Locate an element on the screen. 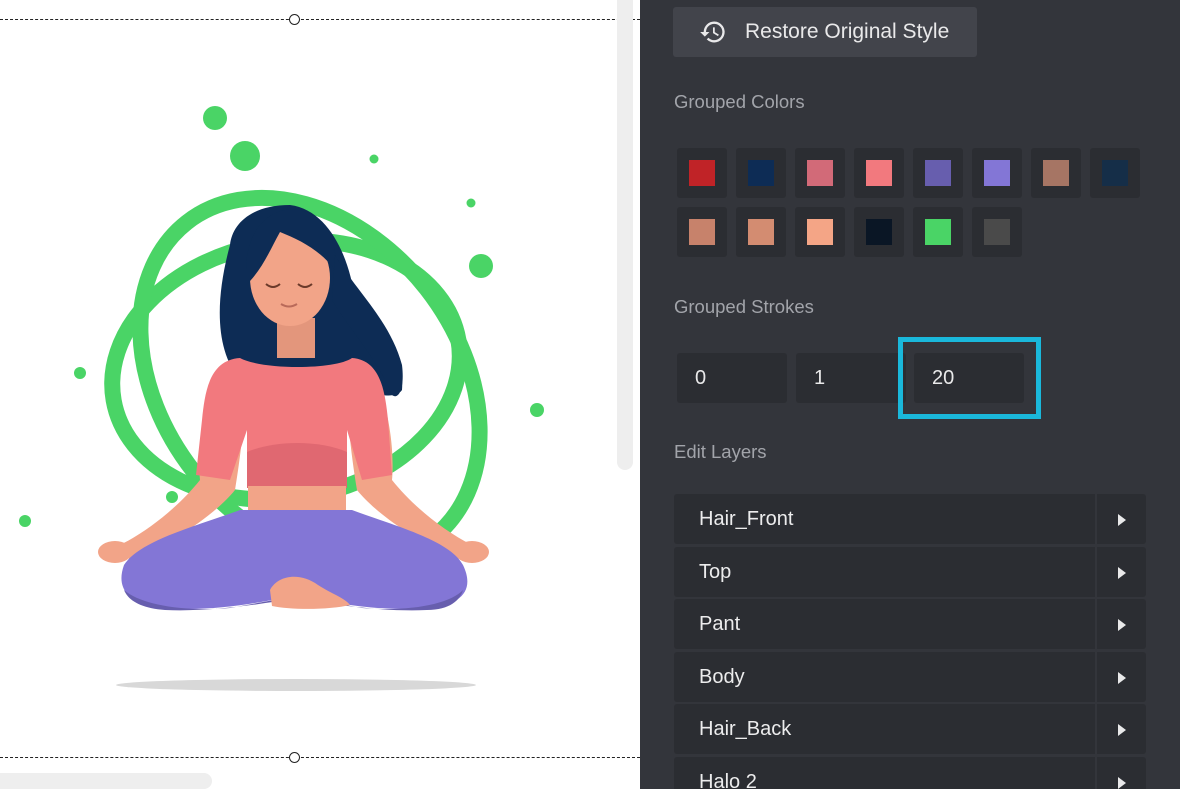 The height and width of the screenshot is (789, 1180). restore-button-label: Restore Original Style is located at coordinates (847, 31).